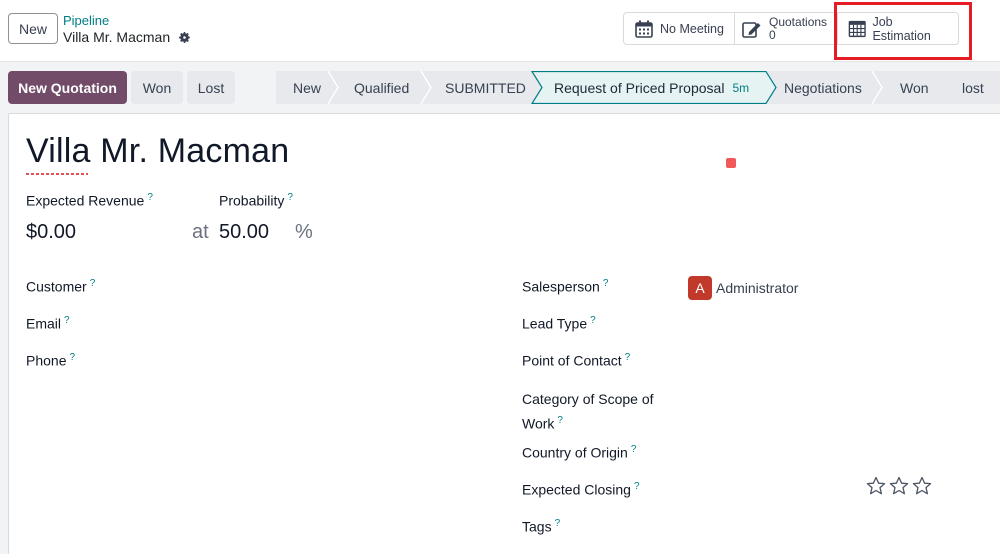 The width and height of the screenshot is (1000, 554). Describe the element at coordinates (33, 28) in the screenshot. I see `new-record-button: New` at that location.